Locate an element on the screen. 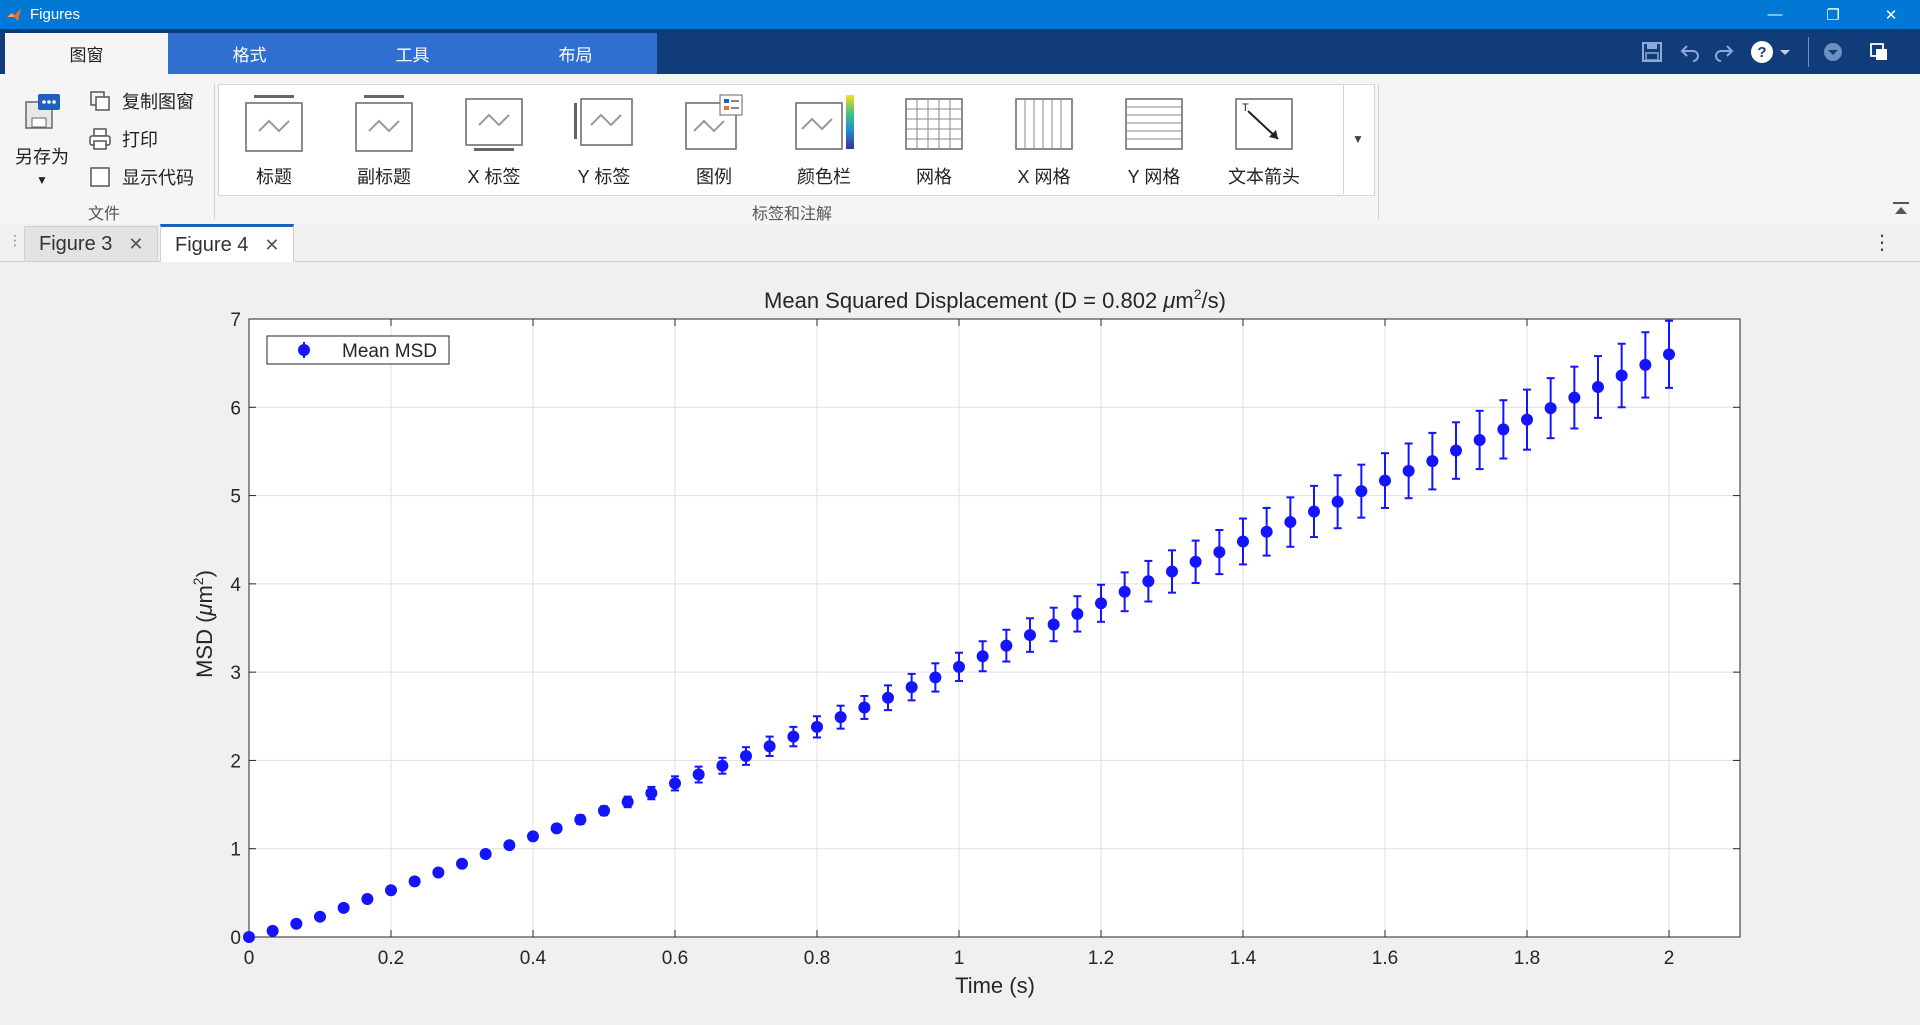 Image resolution: width=1920 pixels, height=1025 pixels. help-dropdown-icon is located at coordinates (1785, 52).